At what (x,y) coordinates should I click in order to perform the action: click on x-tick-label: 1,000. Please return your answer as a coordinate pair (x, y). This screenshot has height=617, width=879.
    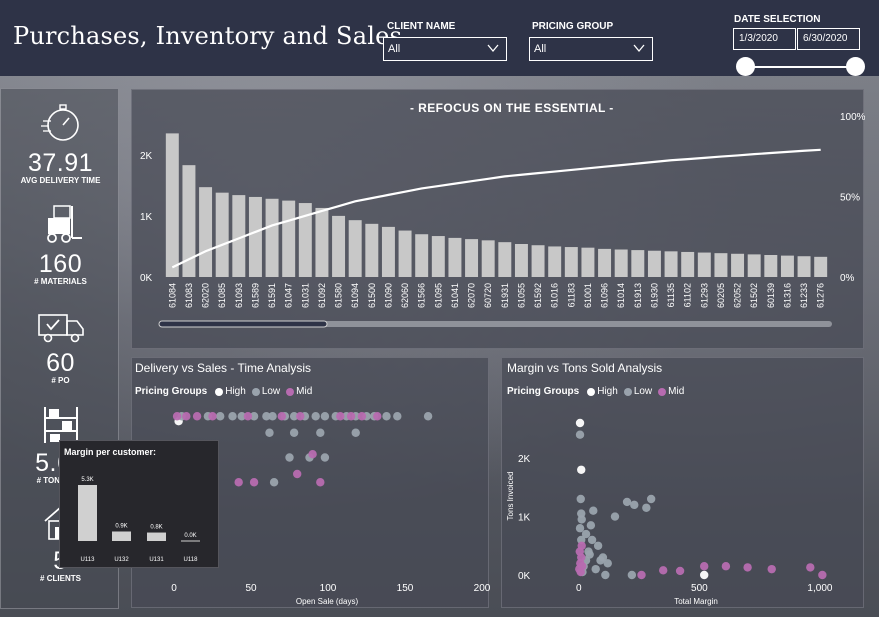
    Looking at the image, I should click on (819, 588).